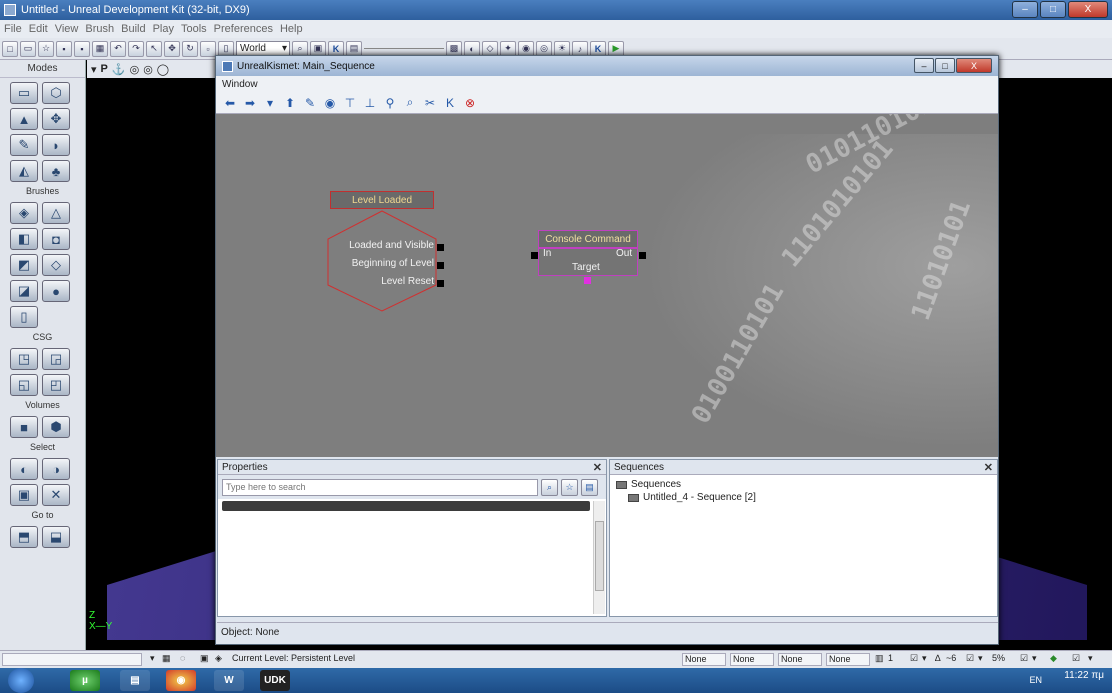  Describe the element at coordinates (980, 658) in the screenshot. I see `angle-dropdown-icon: ▾` at that location.